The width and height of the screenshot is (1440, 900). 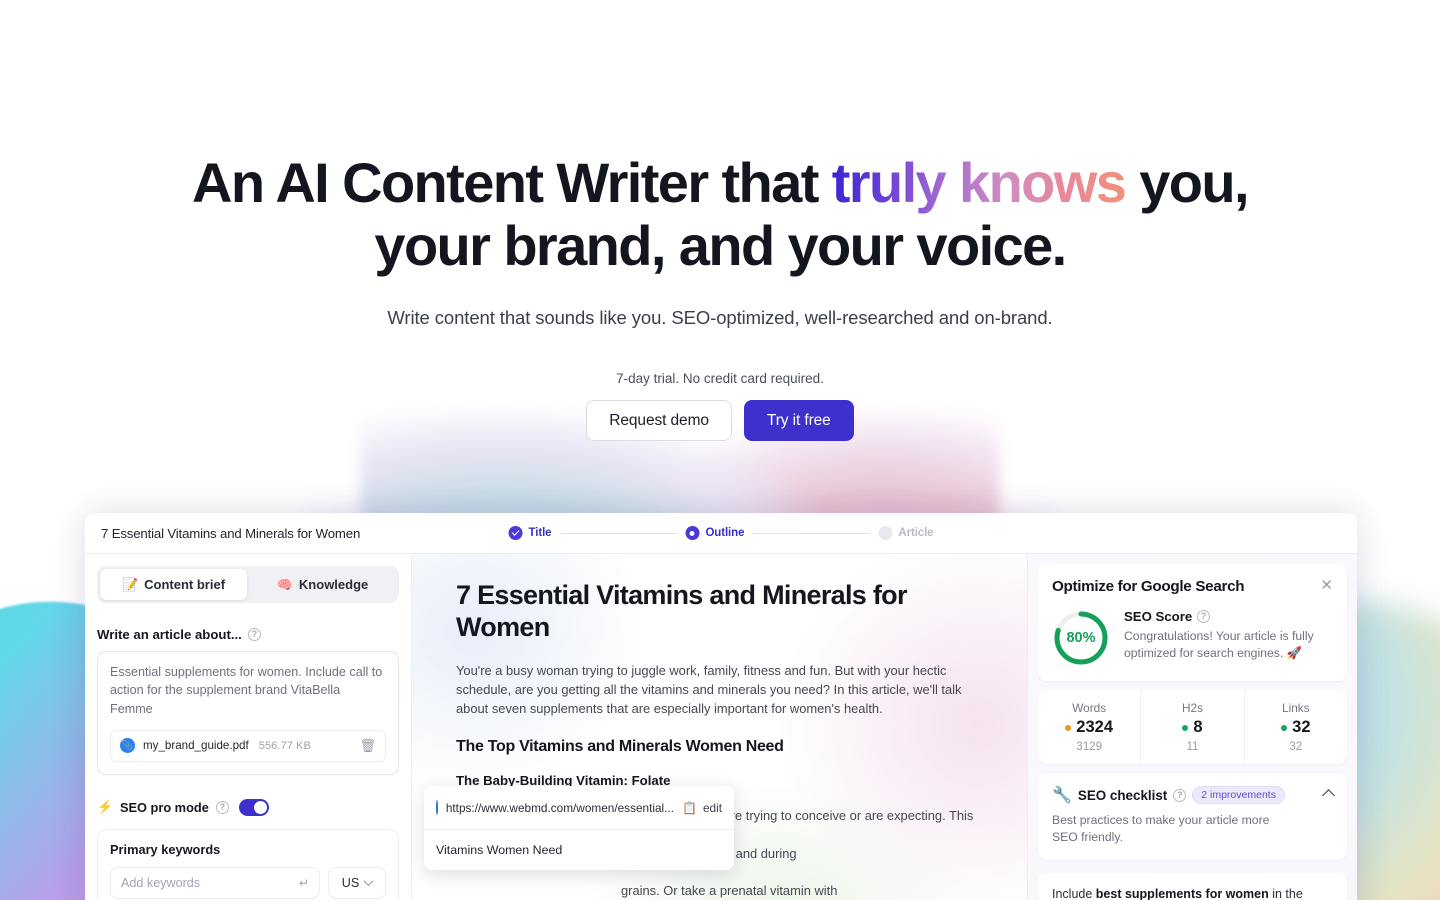 I want to click on metric-h2s-target: 11, so click(x=1192, y=746).